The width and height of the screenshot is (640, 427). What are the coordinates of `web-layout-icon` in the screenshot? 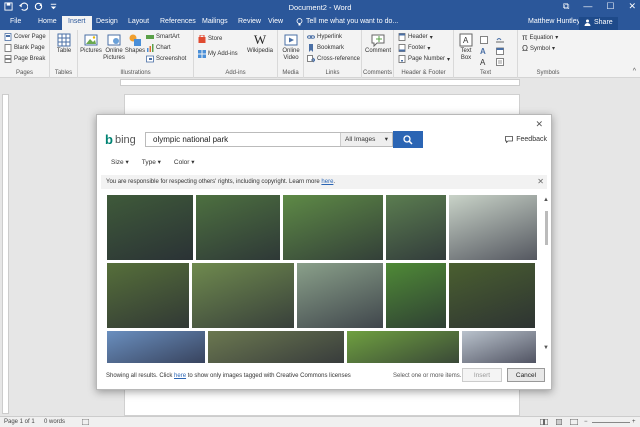 It's located at (574, 423).